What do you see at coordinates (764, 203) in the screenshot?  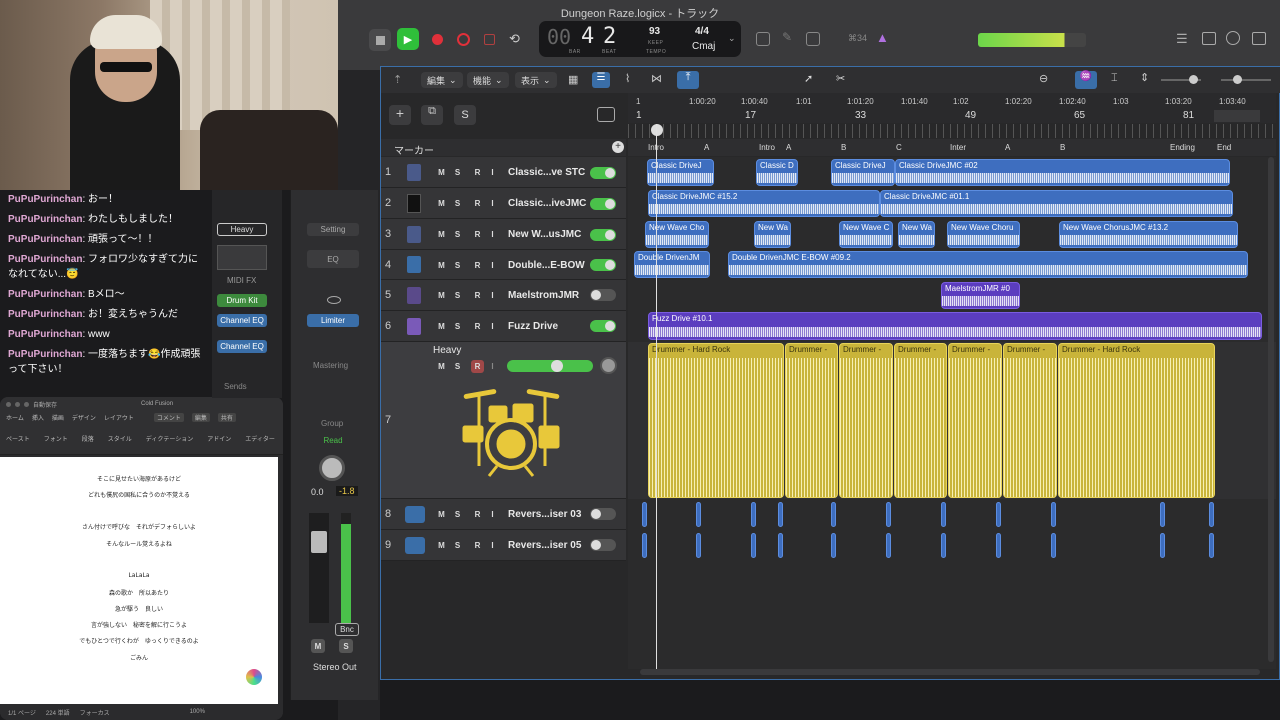 I see `audio-region: Classic DriveJMC #15.2` at bounding box center [764, 203].